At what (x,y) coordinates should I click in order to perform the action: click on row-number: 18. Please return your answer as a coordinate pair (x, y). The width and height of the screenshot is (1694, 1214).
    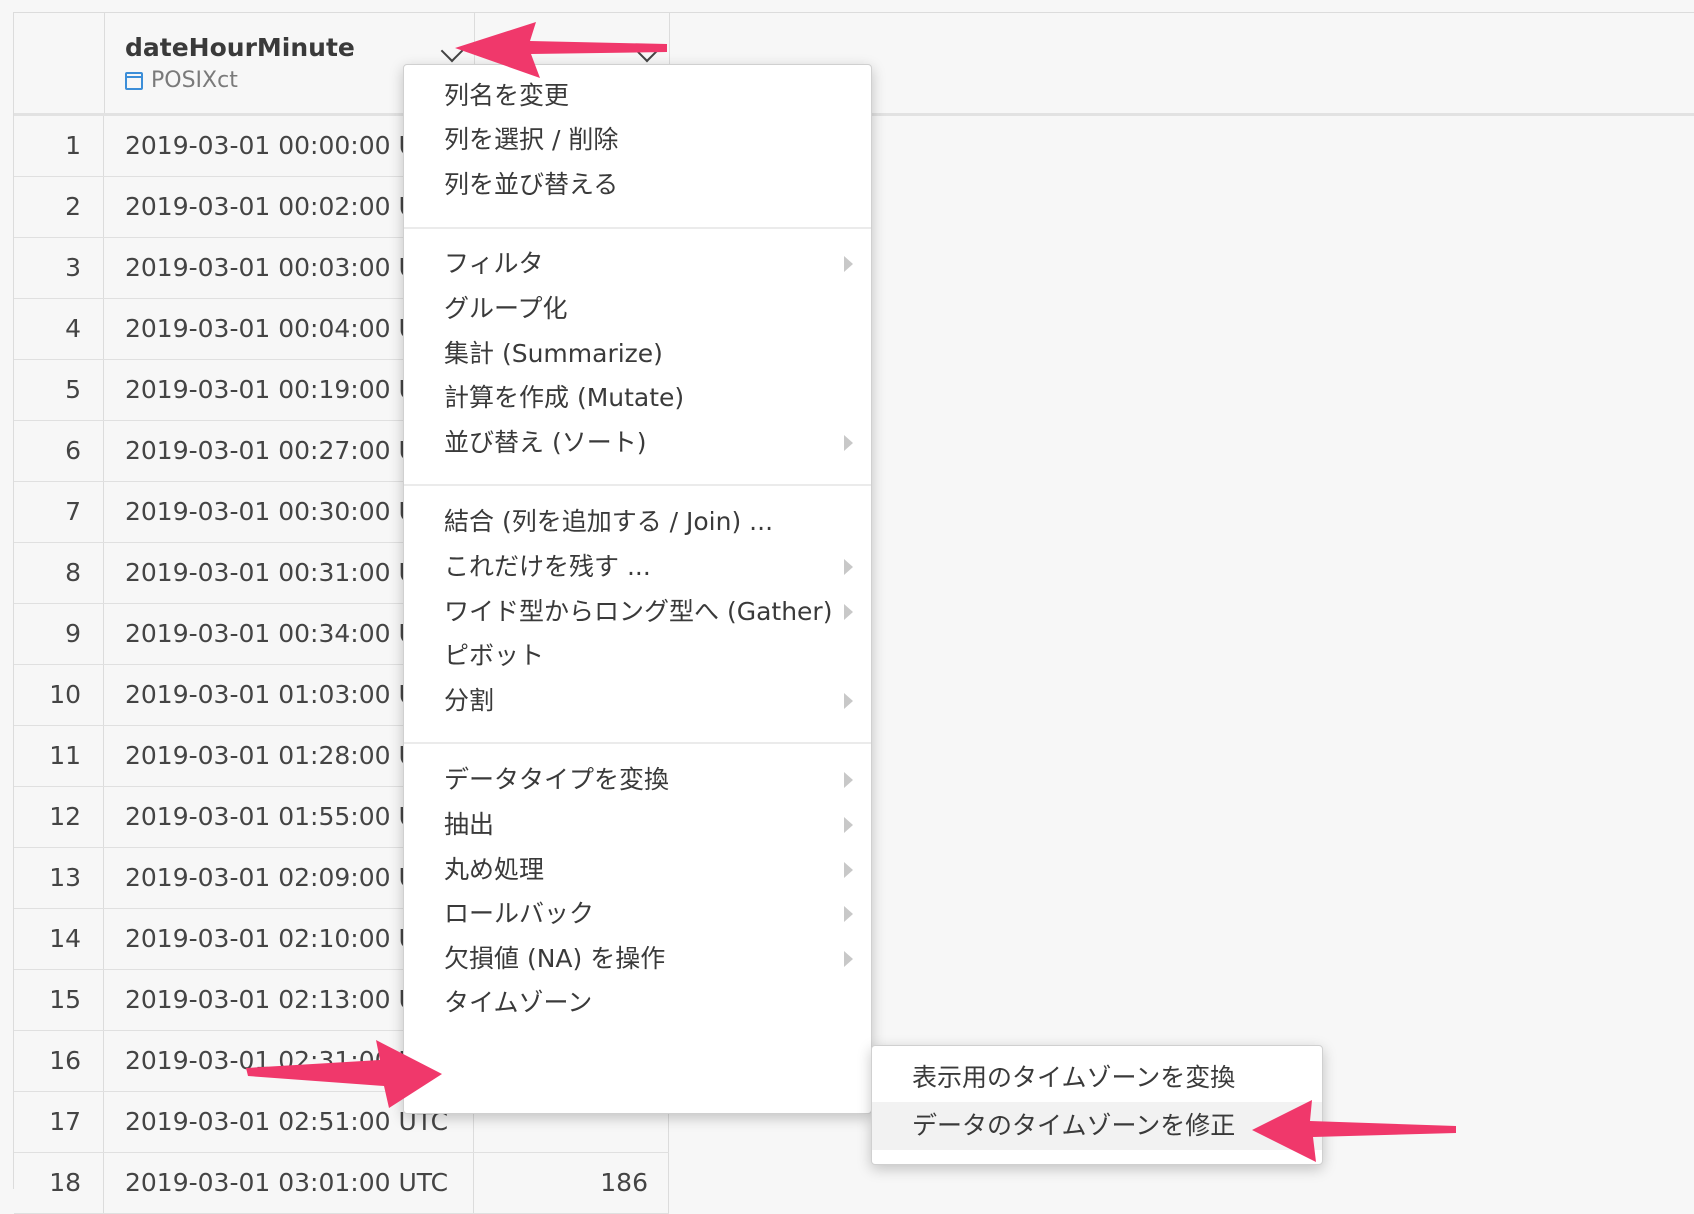
    Looking at the image, I should click on (59, 1183).